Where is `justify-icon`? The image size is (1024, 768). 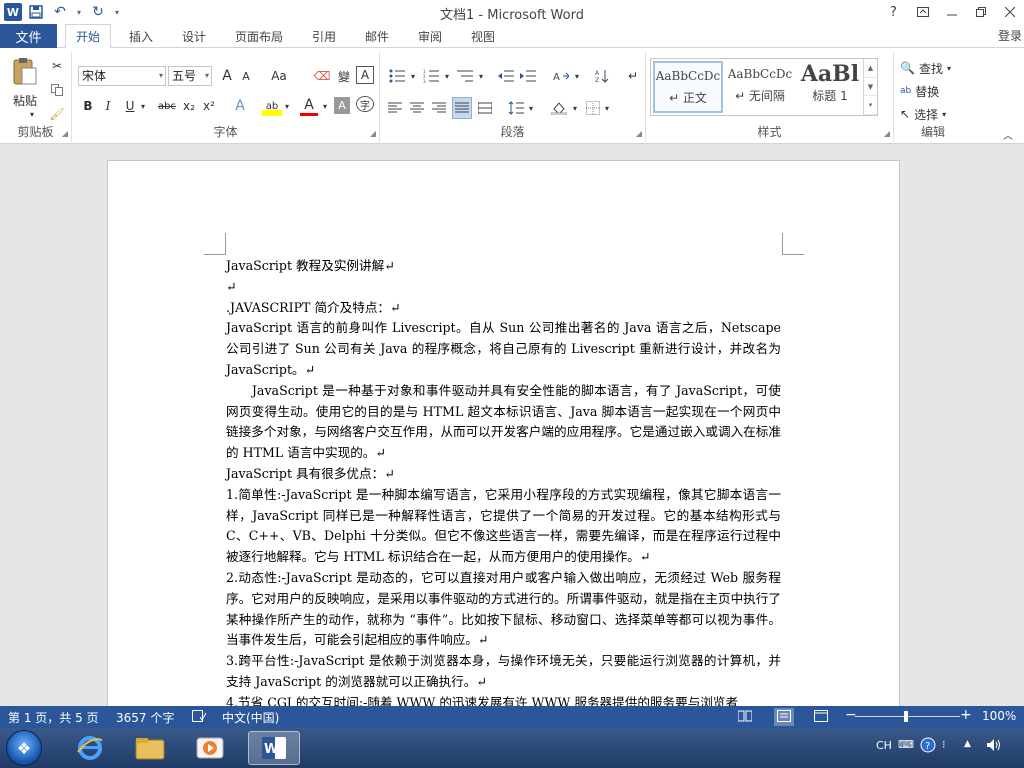 justify-icon is located at coordinates (462, 108).